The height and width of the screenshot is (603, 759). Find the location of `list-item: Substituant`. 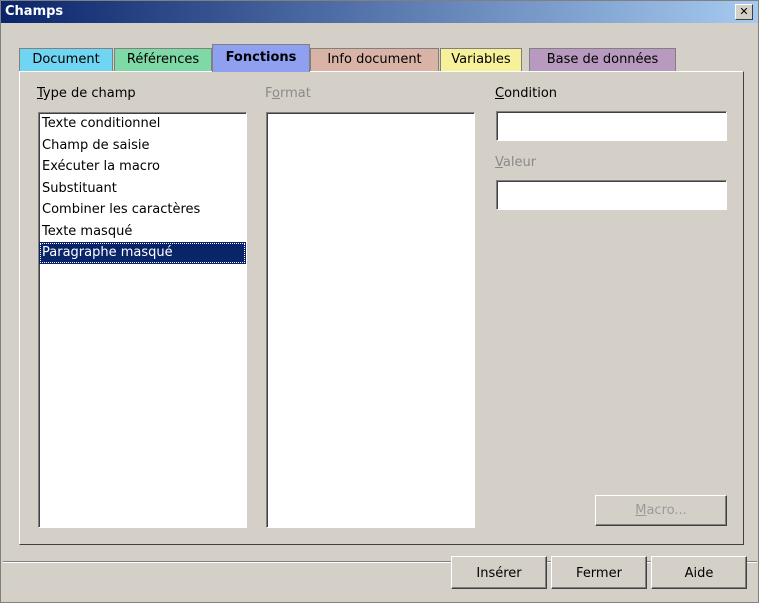

list-item: Substituant is located at coordinates (142, 189).